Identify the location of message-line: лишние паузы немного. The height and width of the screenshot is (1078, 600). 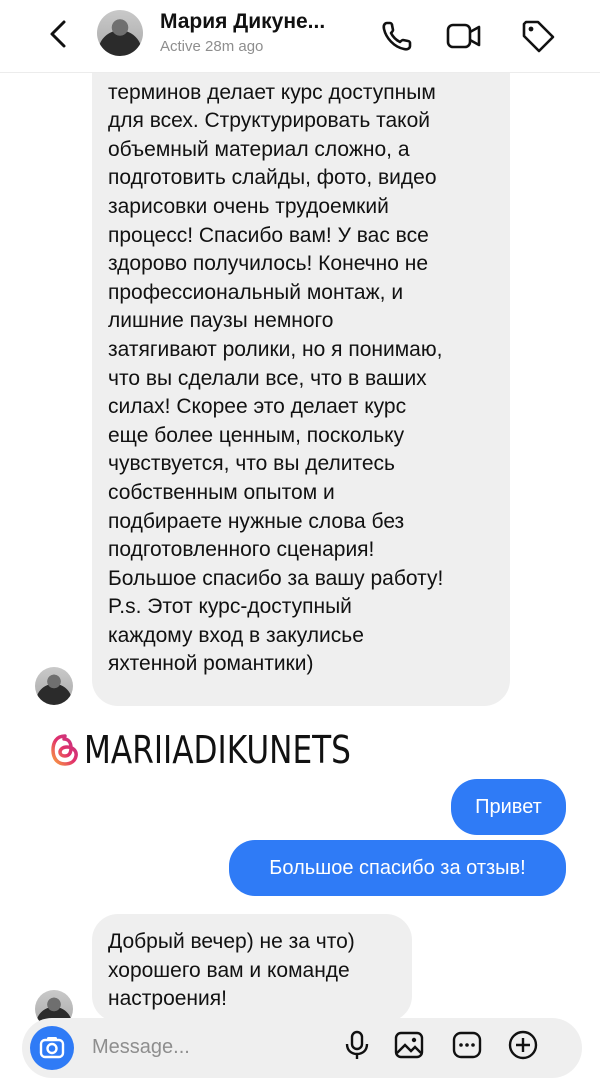
(221, 321).